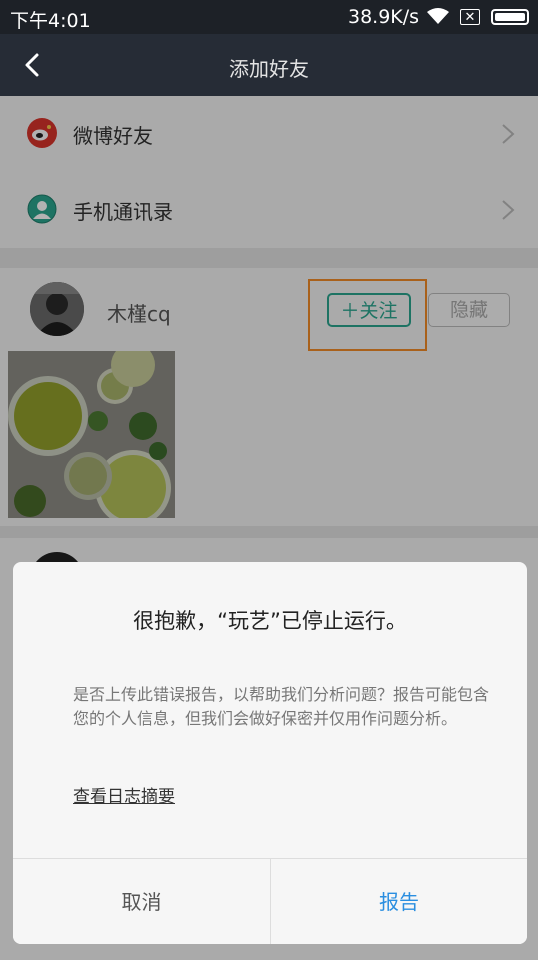 The image size is (538, 960). Describe the element at coordinates (269, 69) in the screenshot. I see `page-title: 添加好友` at that location.